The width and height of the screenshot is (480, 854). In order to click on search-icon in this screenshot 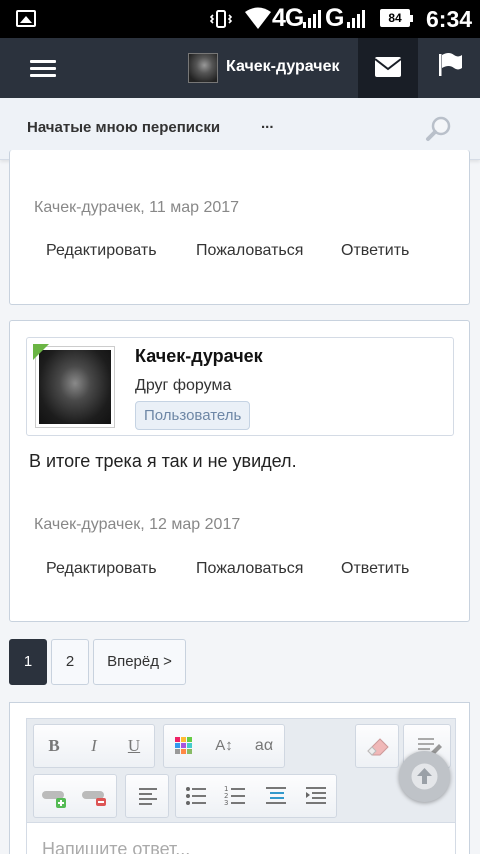, I will do `click(439, 129)`.